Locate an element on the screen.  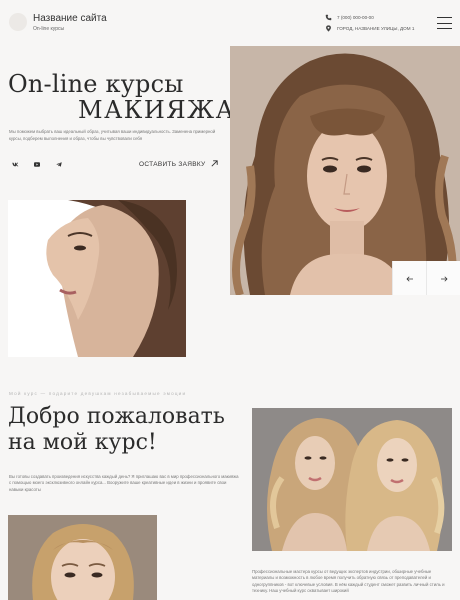
slider-controls is located at coordinates (426, 278).